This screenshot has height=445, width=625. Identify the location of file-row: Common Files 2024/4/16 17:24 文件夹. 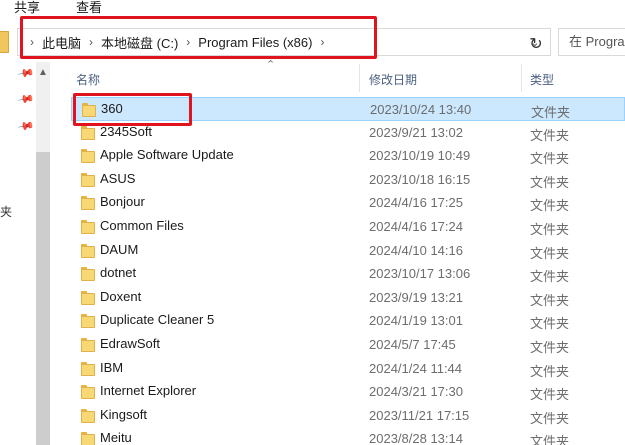
(348, 227).